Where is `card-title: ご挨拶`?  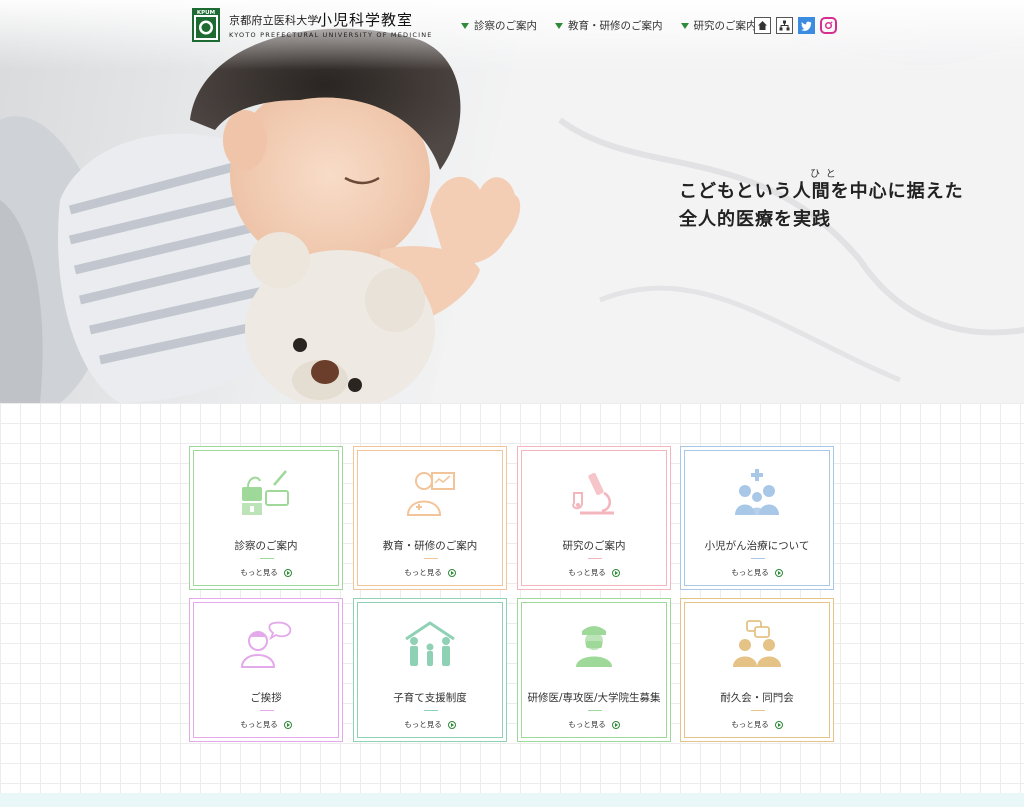 card-title: ご挨拶 is located at coordinates (266, 698).